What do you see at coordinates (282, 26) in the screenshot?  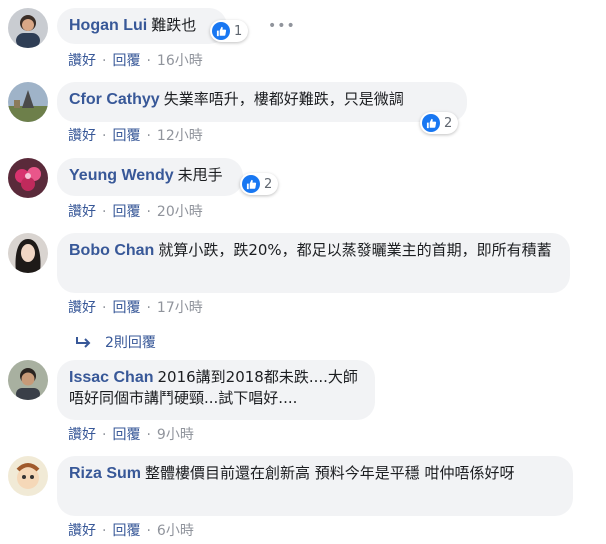 I see `more-options-icon: •••` at bounding box center [282, 26].